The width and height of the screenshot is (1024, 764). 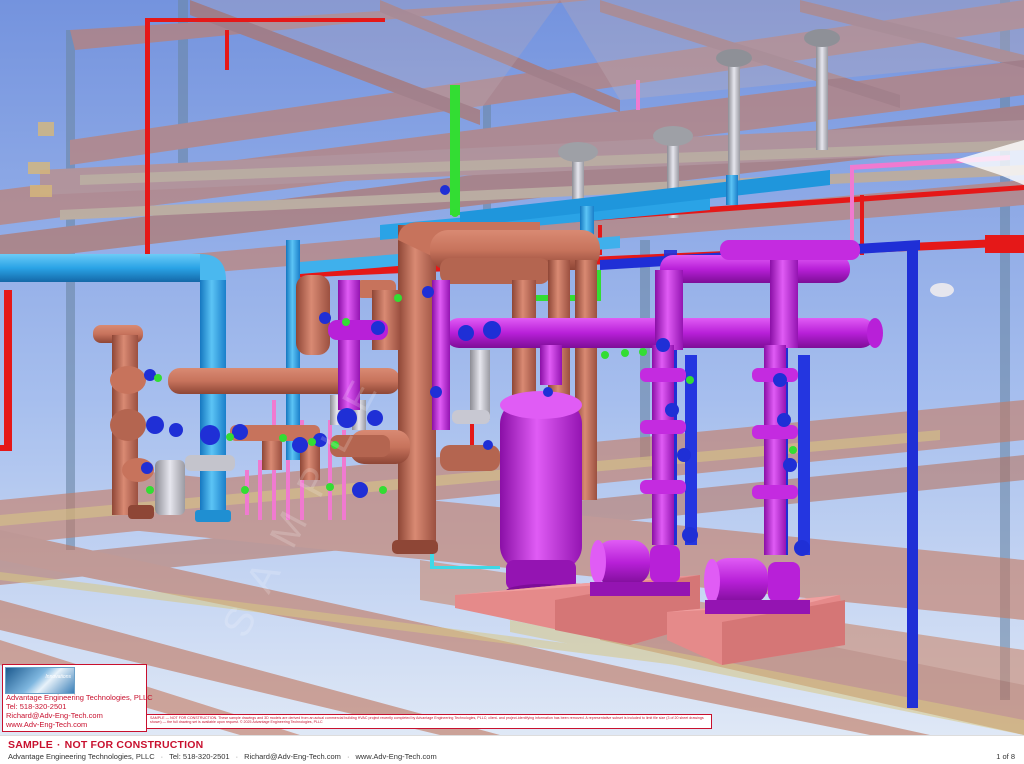 What do you see at coordinates (40, 680) in the screenshot?
I see `company-logo: Innovations` at bounding box center [40, 680].